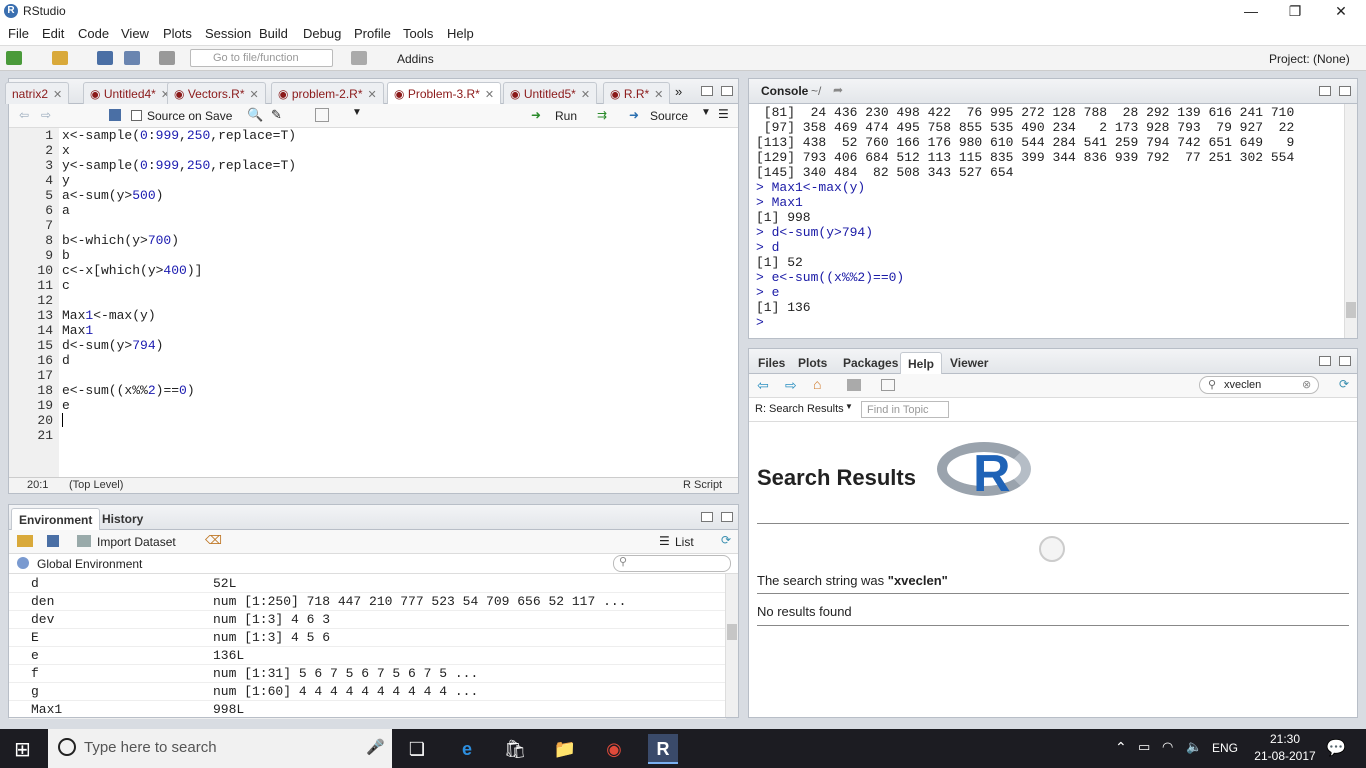 This screenshot has height=768, width=1366. Describe the element at coordinates (400, 240) in the screenshot. I see `code-line: b<-which(y>700)` at that location.